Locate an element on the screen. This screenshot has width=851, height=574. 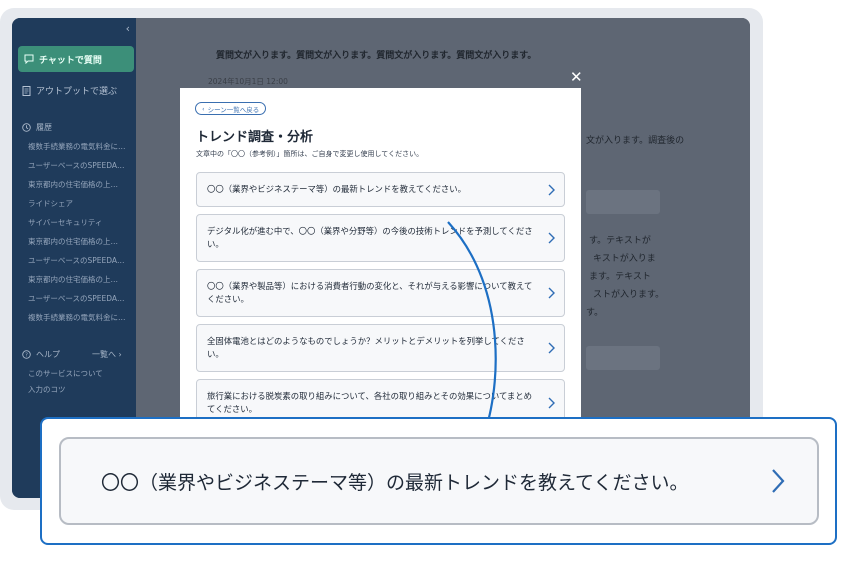
back-to-scenes-button: ‹ シーン一覧へ戻る is located at coordinates (231, 108).